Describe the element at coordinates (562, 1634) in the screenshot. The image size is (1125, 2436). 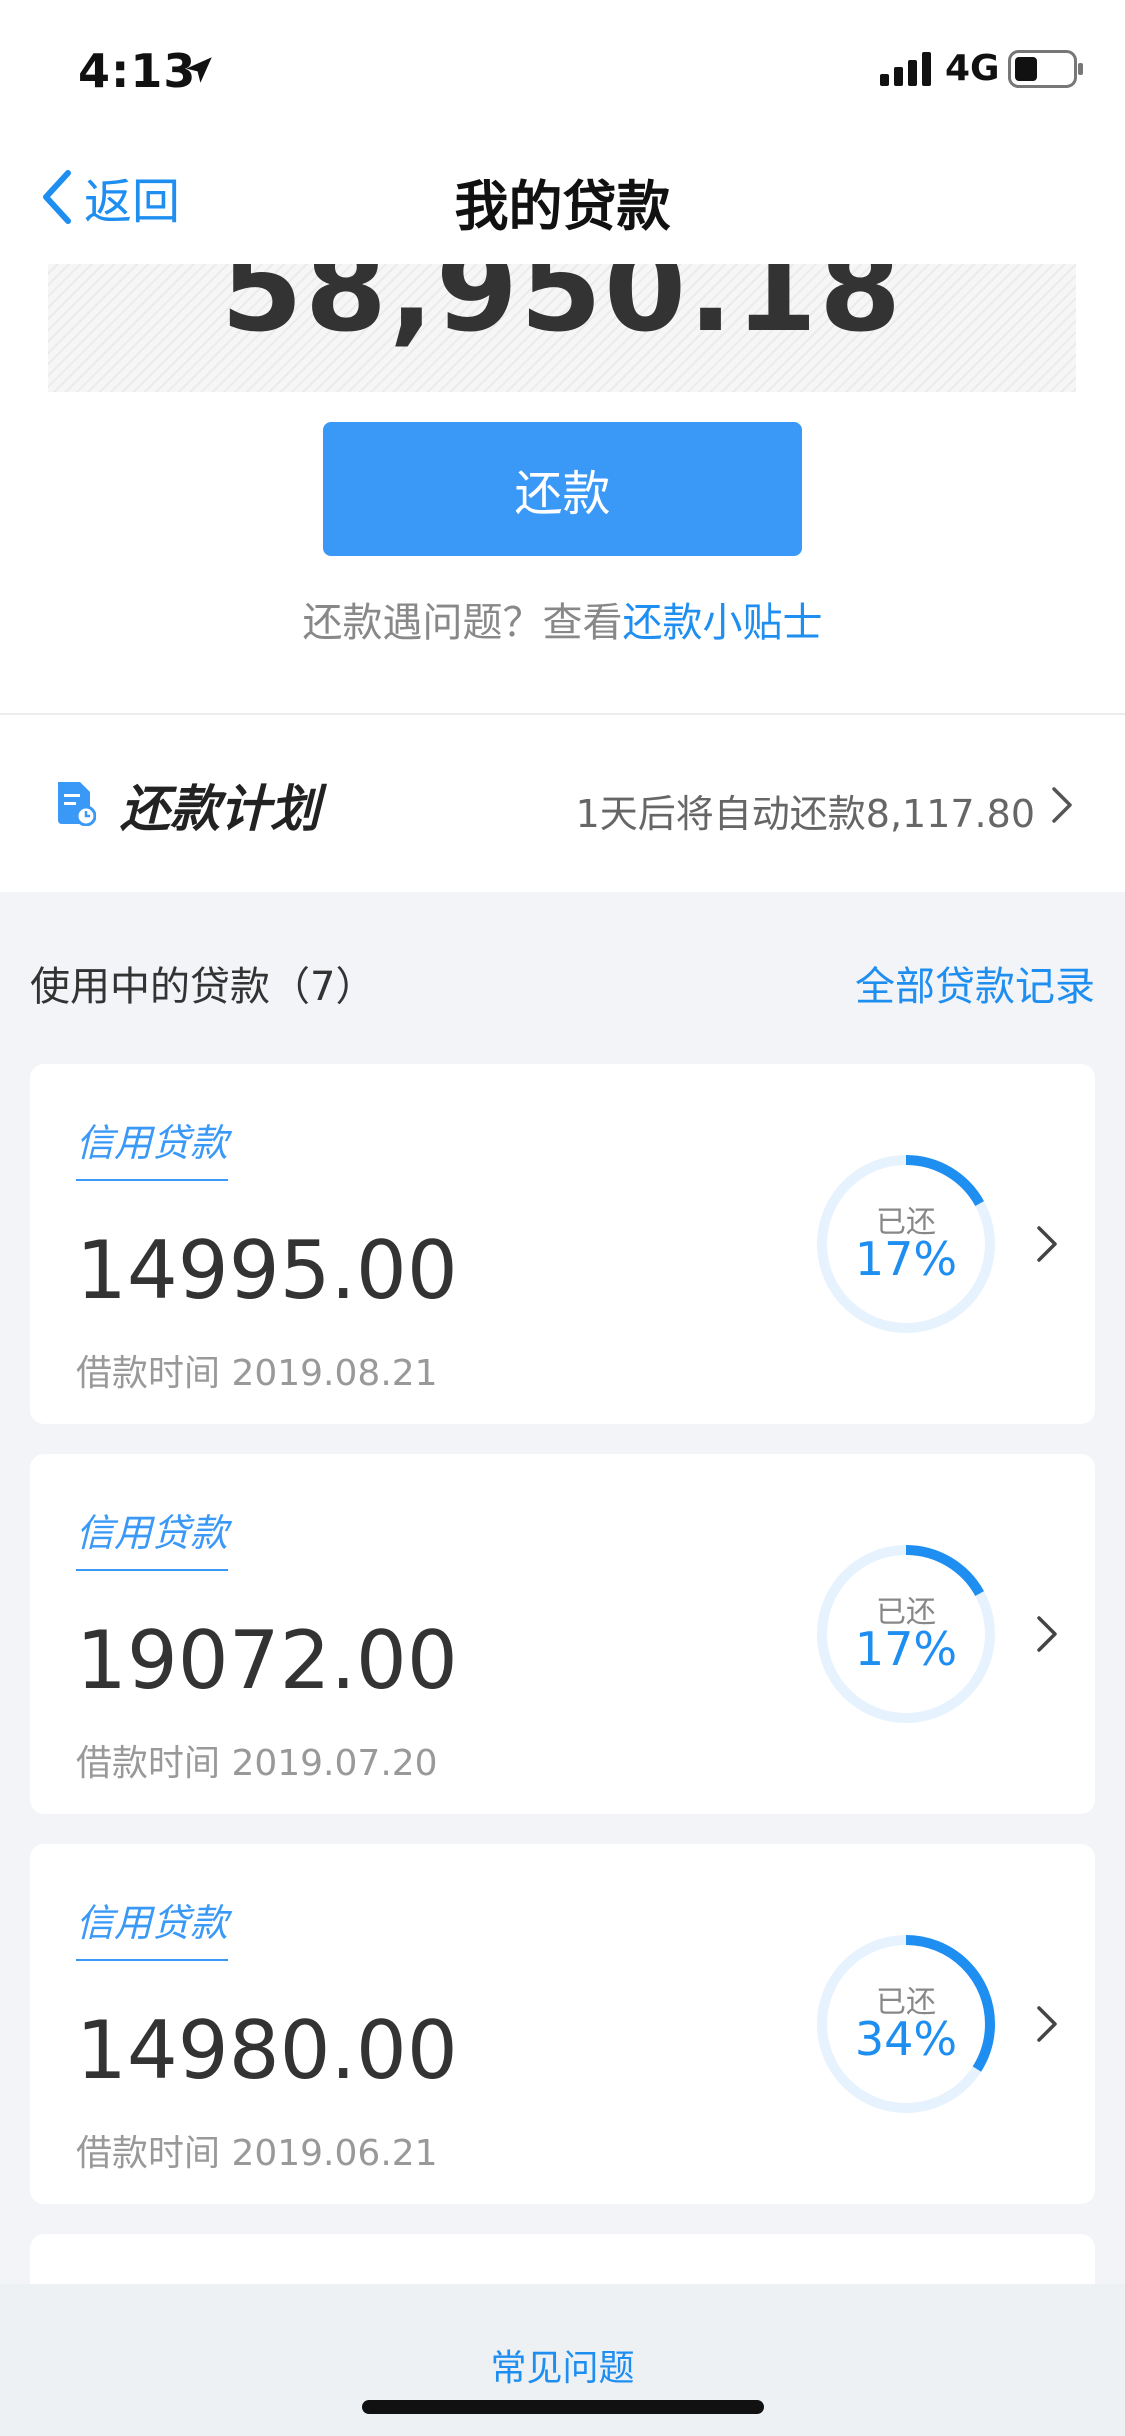
I see `loan-card: 信用贷款 19072.00 借款时间 2019.07.20 已还 17%` at that location.